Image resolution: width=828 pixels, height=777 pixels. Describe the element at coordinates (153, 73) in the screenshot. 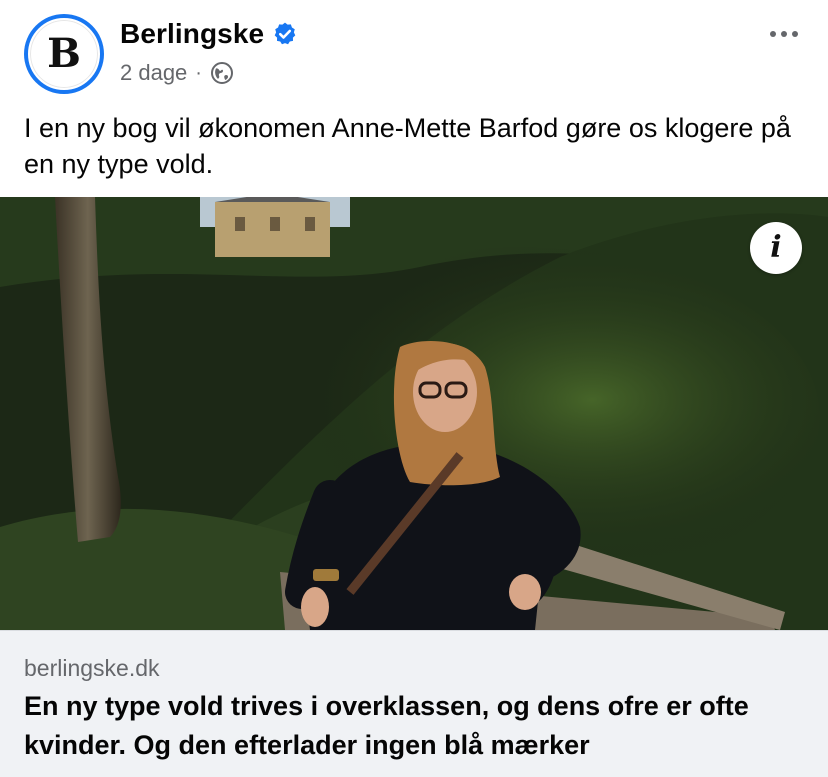

I see `post-timestamp: 2 dage` at that location.